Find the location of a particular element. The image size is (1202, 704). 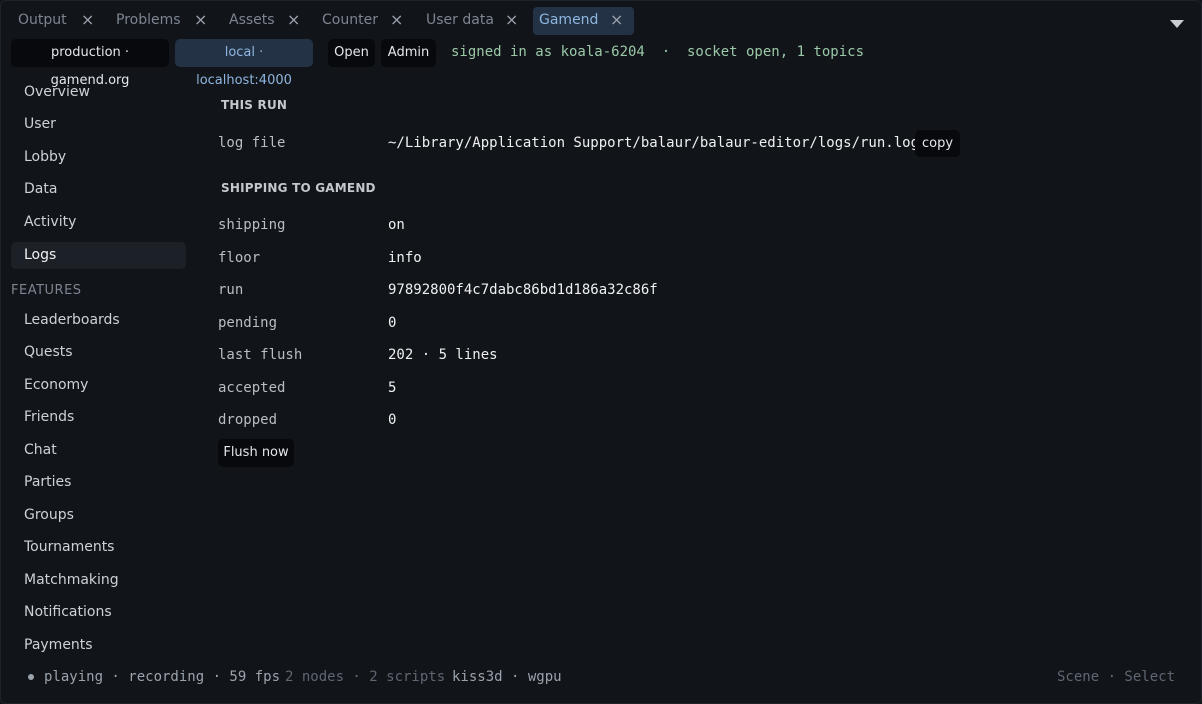

section-title-shipping: SHIPPING TO GAMEND is located at coordinates (298, 188).